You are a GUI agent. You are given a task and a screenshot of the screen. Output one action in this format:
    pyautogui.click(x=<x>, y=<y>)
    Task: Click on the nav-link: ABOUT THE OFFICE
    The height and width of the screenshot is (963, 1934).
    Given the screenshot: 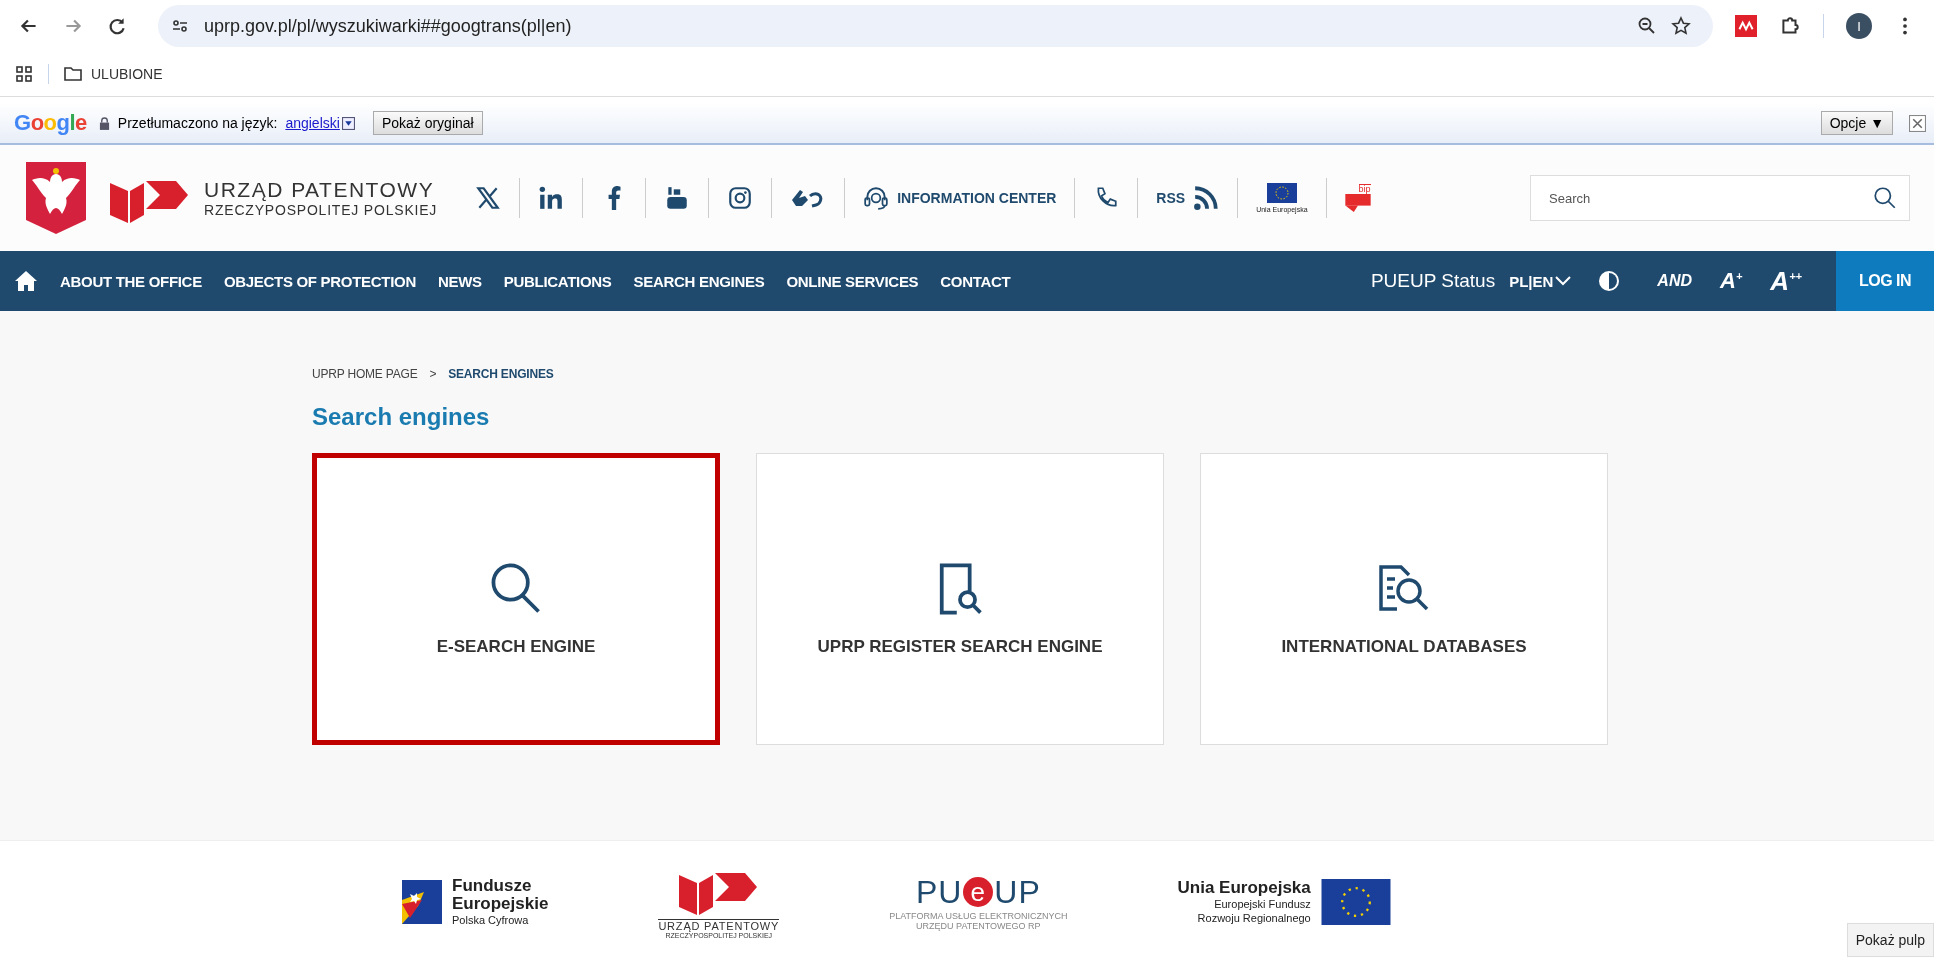 What is the action you would take?
    pyautogui.click(x=131, y=281)
    